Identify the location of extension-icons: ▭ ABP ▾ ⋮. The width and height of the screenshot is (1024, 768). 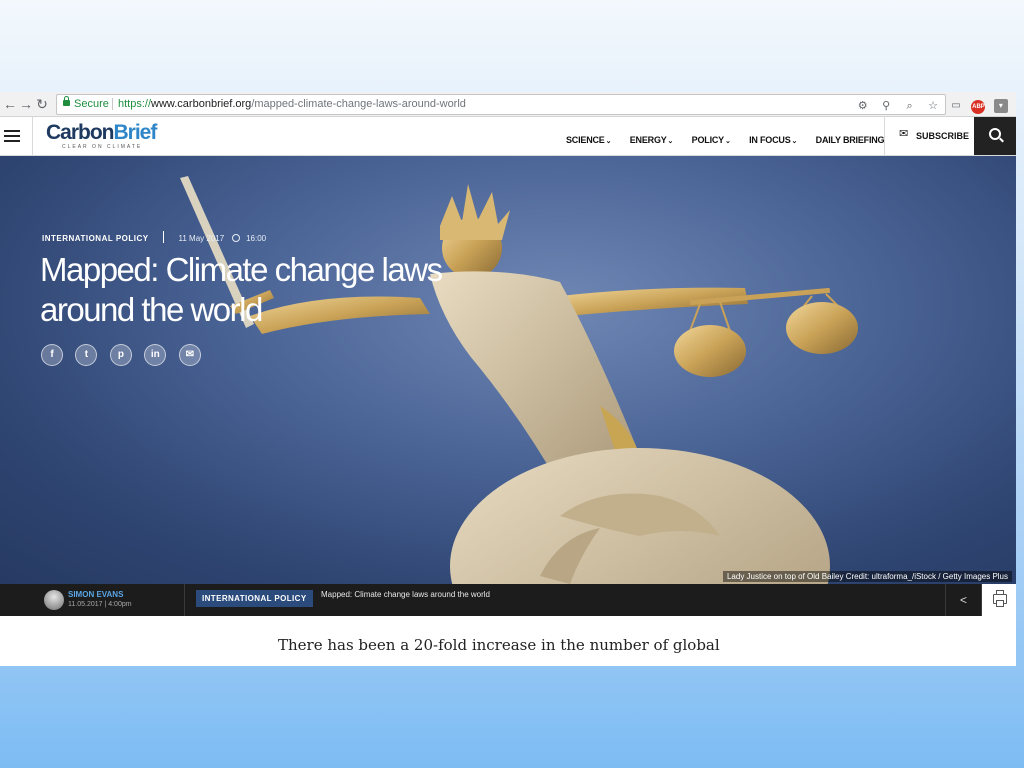
(980, 112).